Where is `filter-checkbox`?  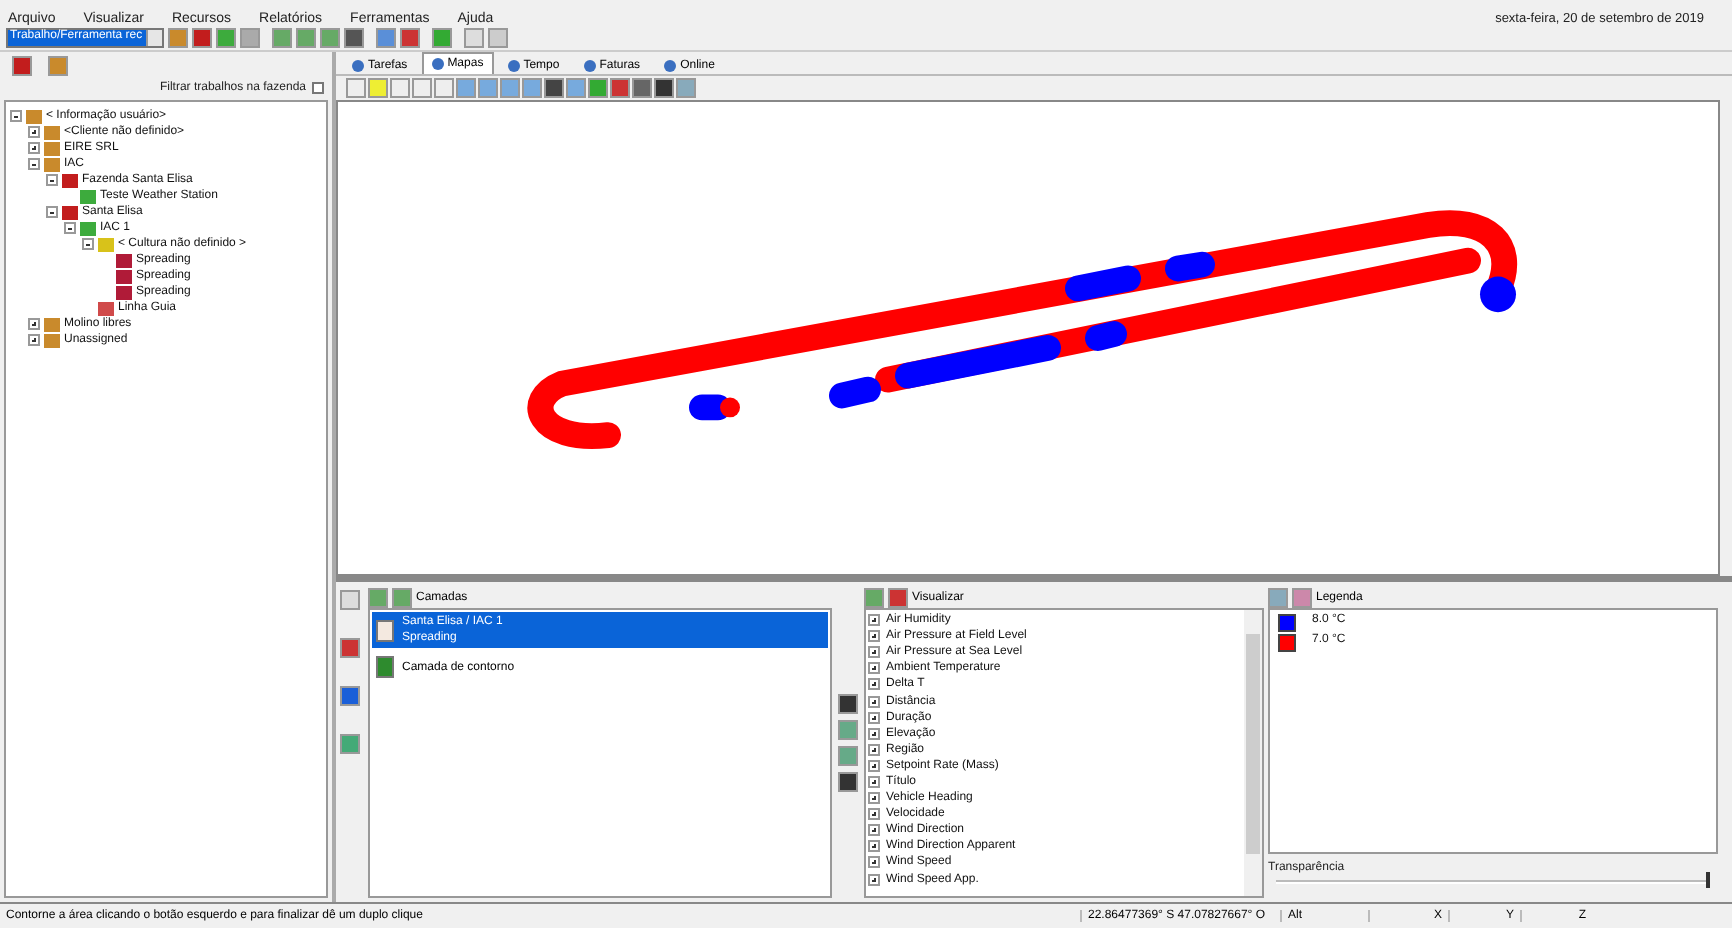
filter-checkbox is located at coordinates (318, 88).